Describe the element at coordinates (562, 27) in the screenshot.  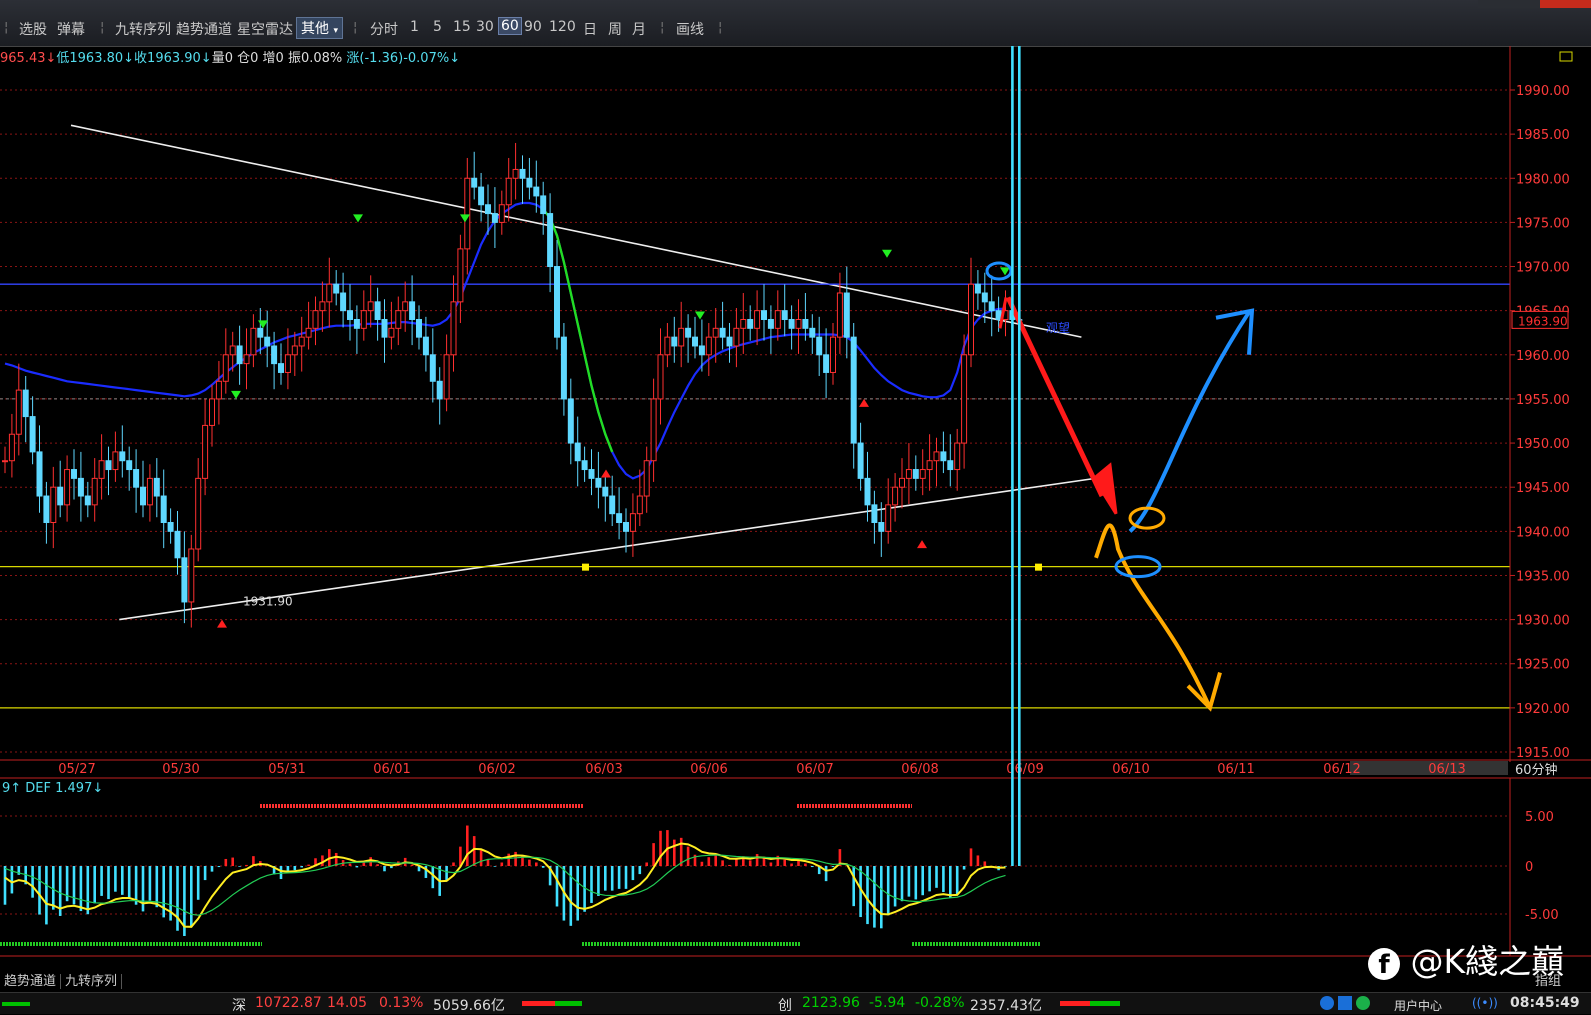
I see `period-tab-120: 120` at that location.